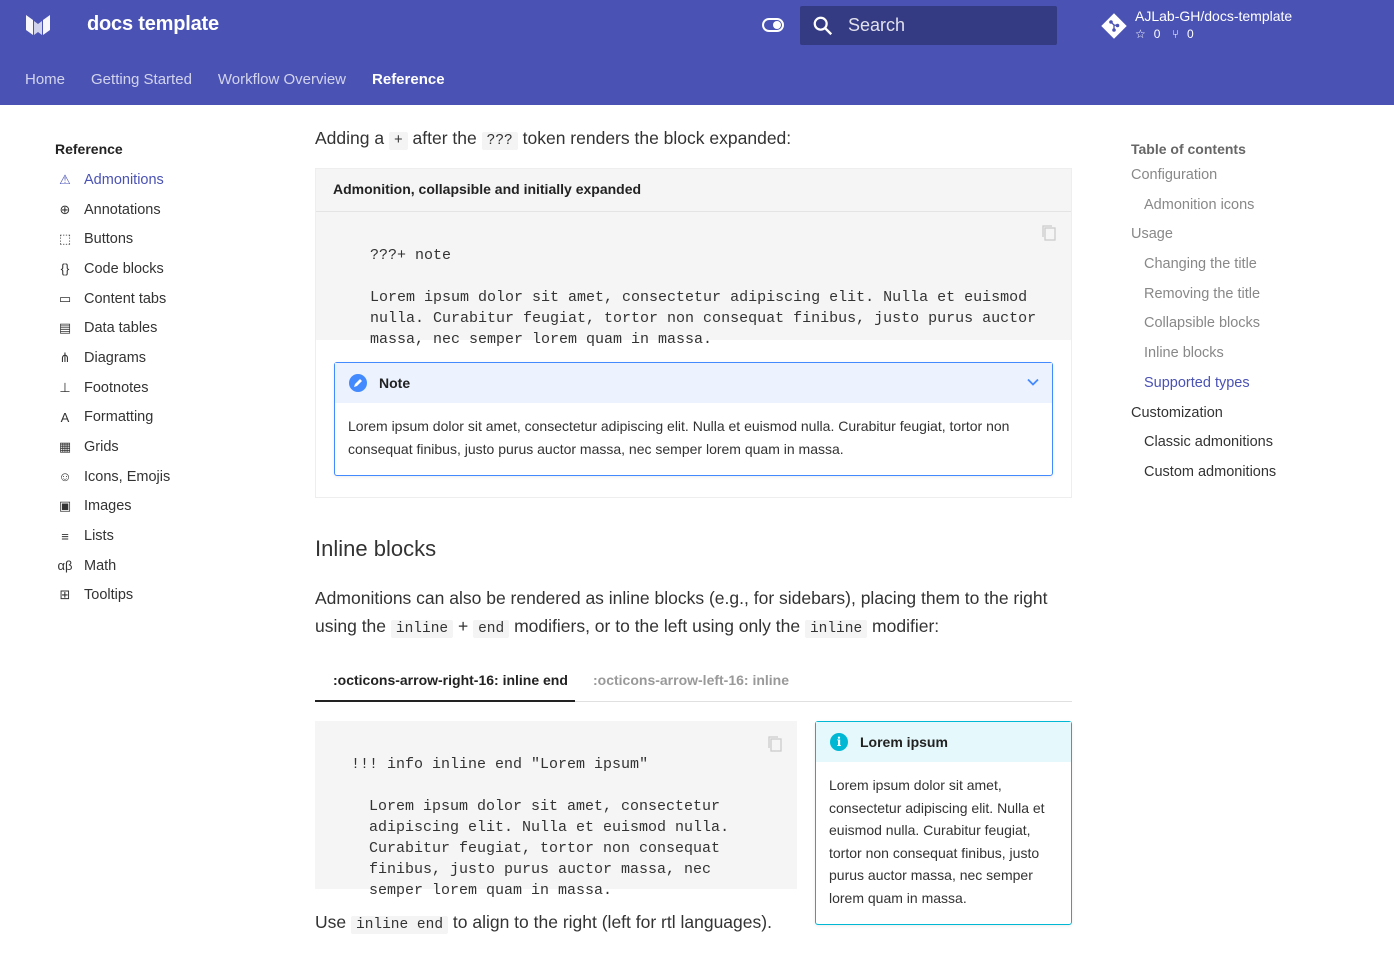  Describe the element at coordinates (109, 239) in the screenshot. I see `sidebar-item-label: Buttons` at that location.